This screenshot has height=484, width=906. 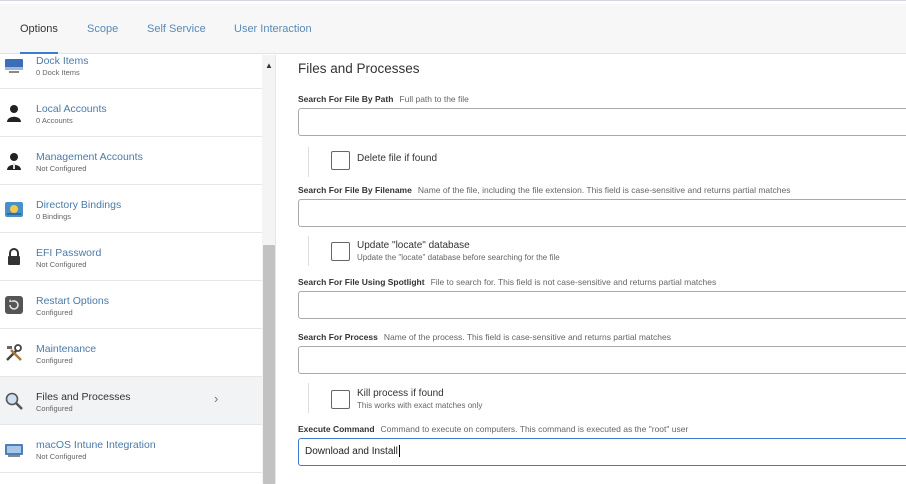 I want to click on sidebar-item-name: Directory Bindings, so click(x=79, y=205).